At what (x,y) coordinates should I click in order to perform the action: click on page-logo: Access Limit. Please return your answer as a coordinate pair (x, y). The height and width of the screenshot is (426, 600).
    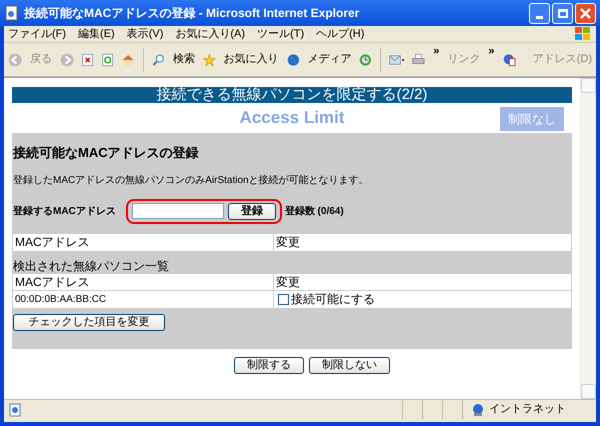
    Looking at the image, I should click on (292, 118).